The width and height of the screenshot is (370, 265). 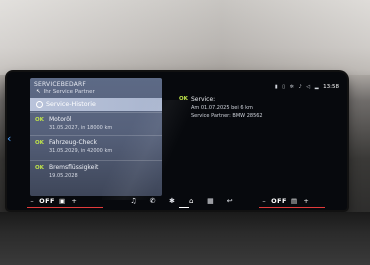 I want to click on climate-left: – OFF ▣ +, so click(x=53, y=201).